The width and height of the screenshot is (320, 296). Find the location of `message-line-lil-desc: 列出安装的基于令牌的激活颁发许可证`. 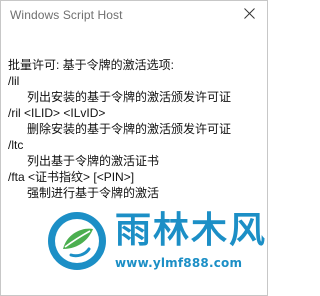

message-line-lil-desc: 列出安装的基于令牌的激活颁发许可证 is located at coordinates (129, 97).